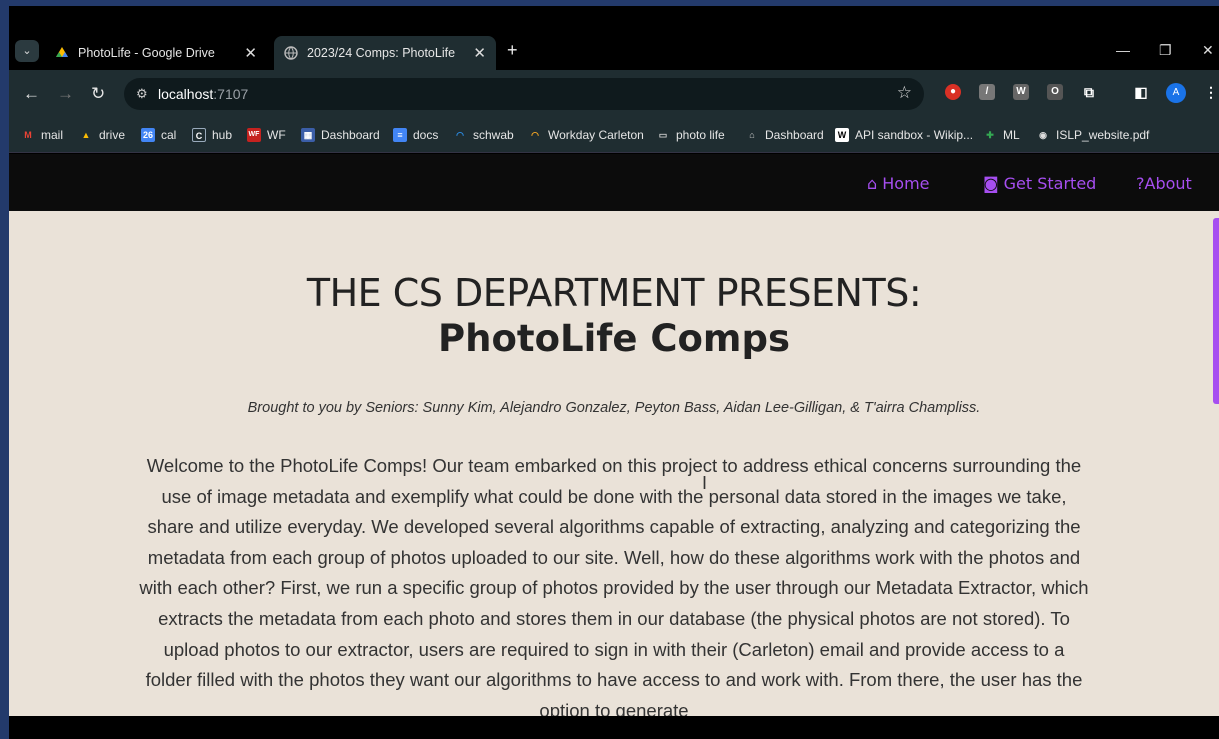  What do you see at coordinates (1164, 183) in the screenshot?
I see `nav-about-link: ?About` at bounding box center [1164, 183].